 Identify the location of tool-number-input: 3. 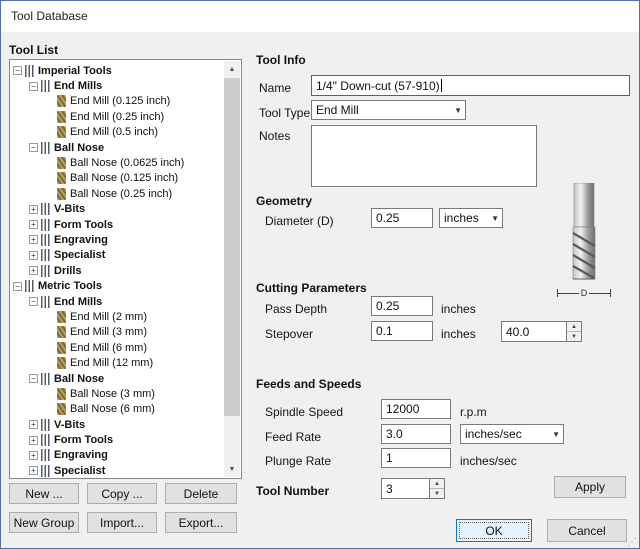
(405, 488).